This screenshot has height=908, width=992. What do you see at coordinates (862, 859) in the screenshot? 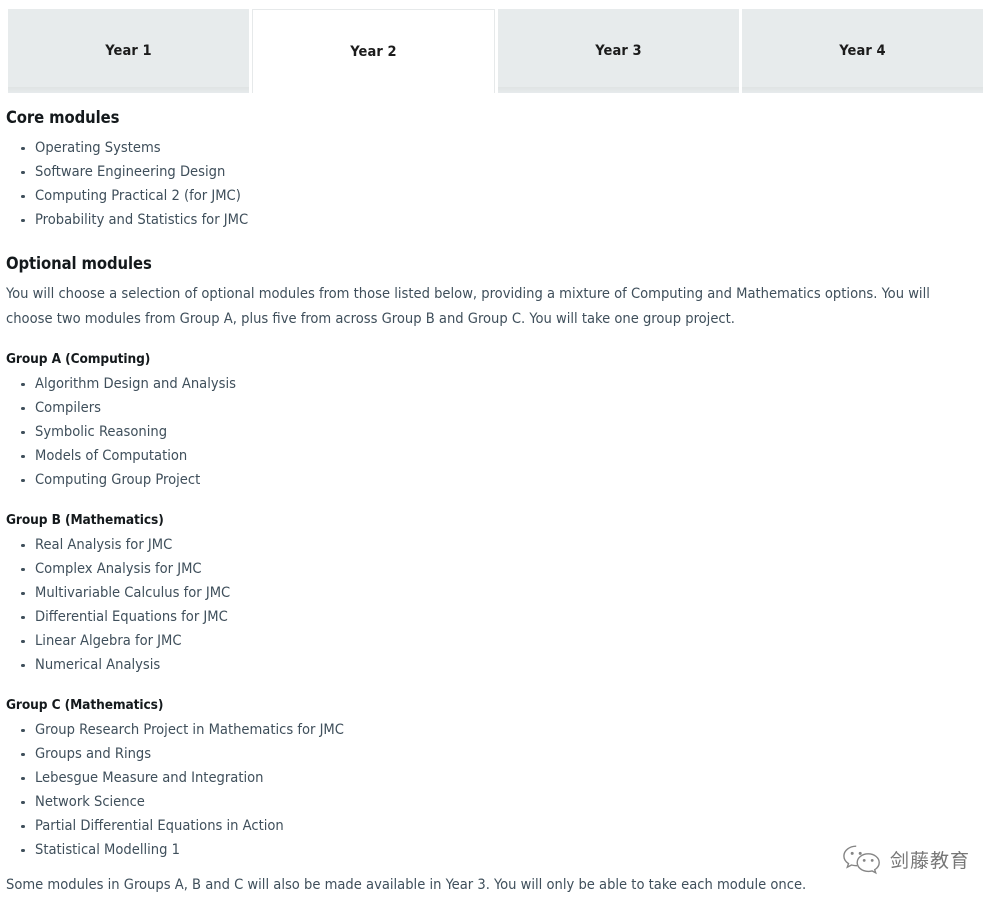
I see `wechat-icon` at bounding box center [862, 859].